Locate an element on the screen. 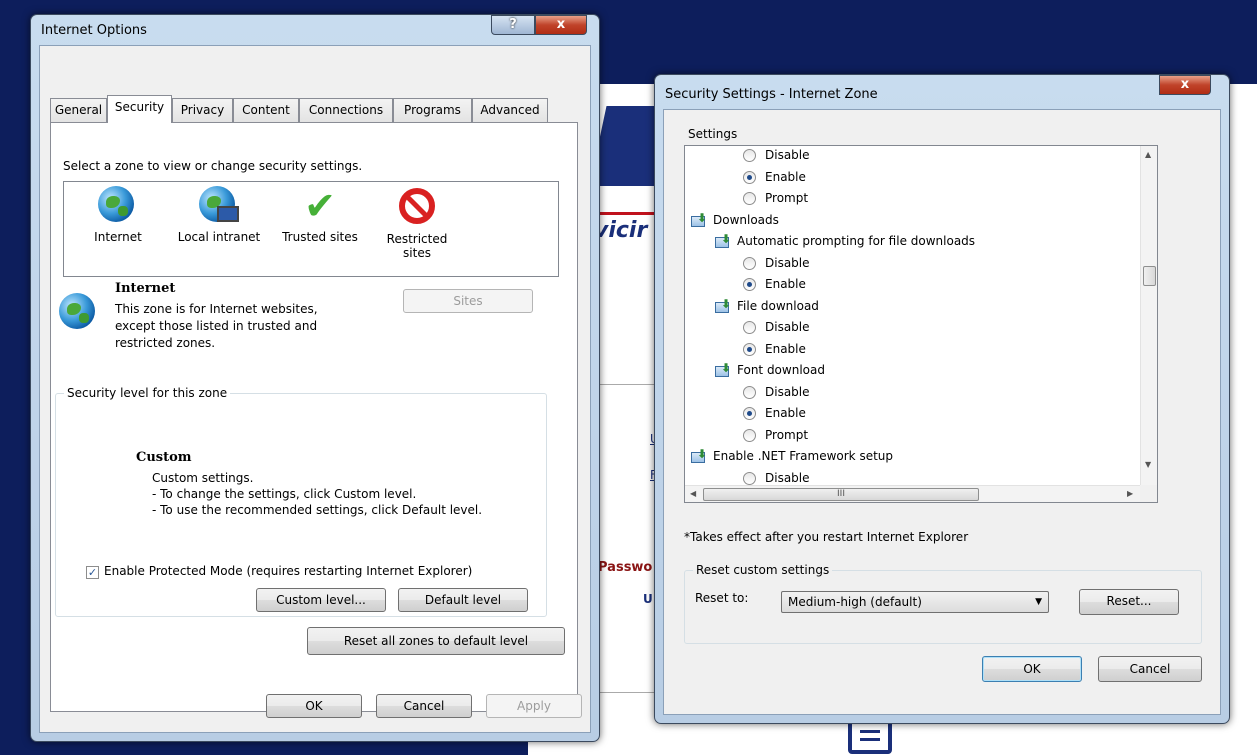 Image resolution: width=1257 pixels, height=755 pixels. restricted-icon is located at coordinates (417, 206).